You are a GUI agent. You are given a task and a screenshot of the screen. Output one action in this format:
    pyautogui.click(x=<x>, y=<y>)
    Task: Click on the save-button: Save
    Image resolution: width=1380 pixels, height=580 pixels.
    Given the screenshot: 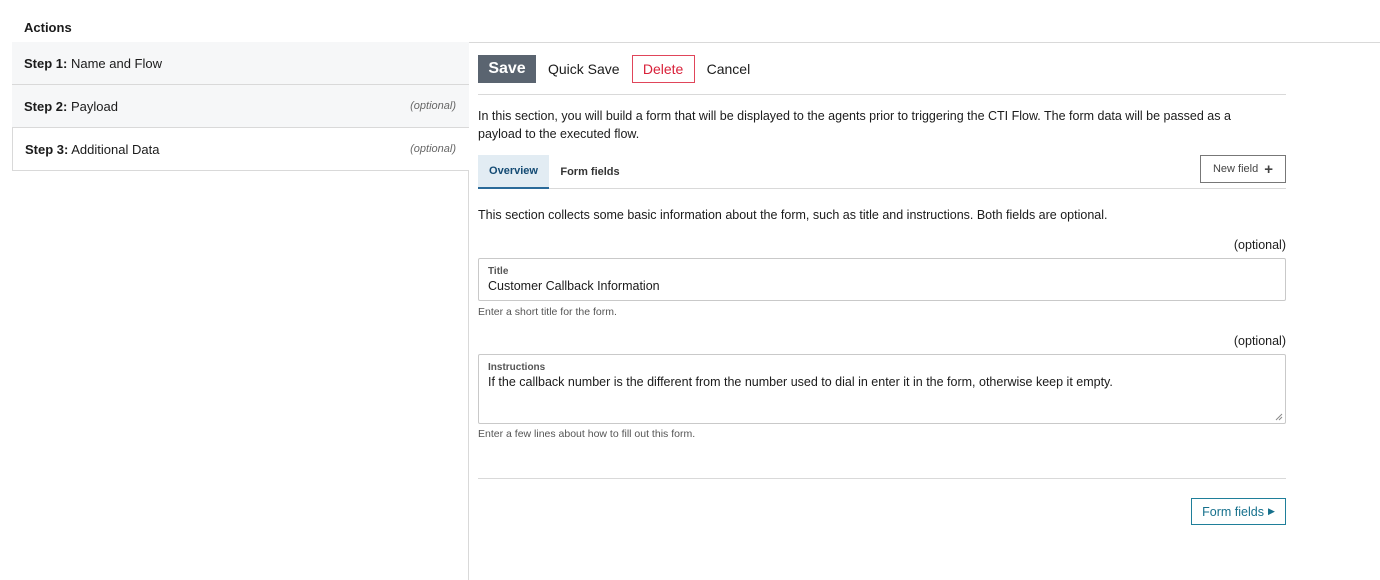 What is the action you would take?
    pyautogui.click(x=507, y=69)
    